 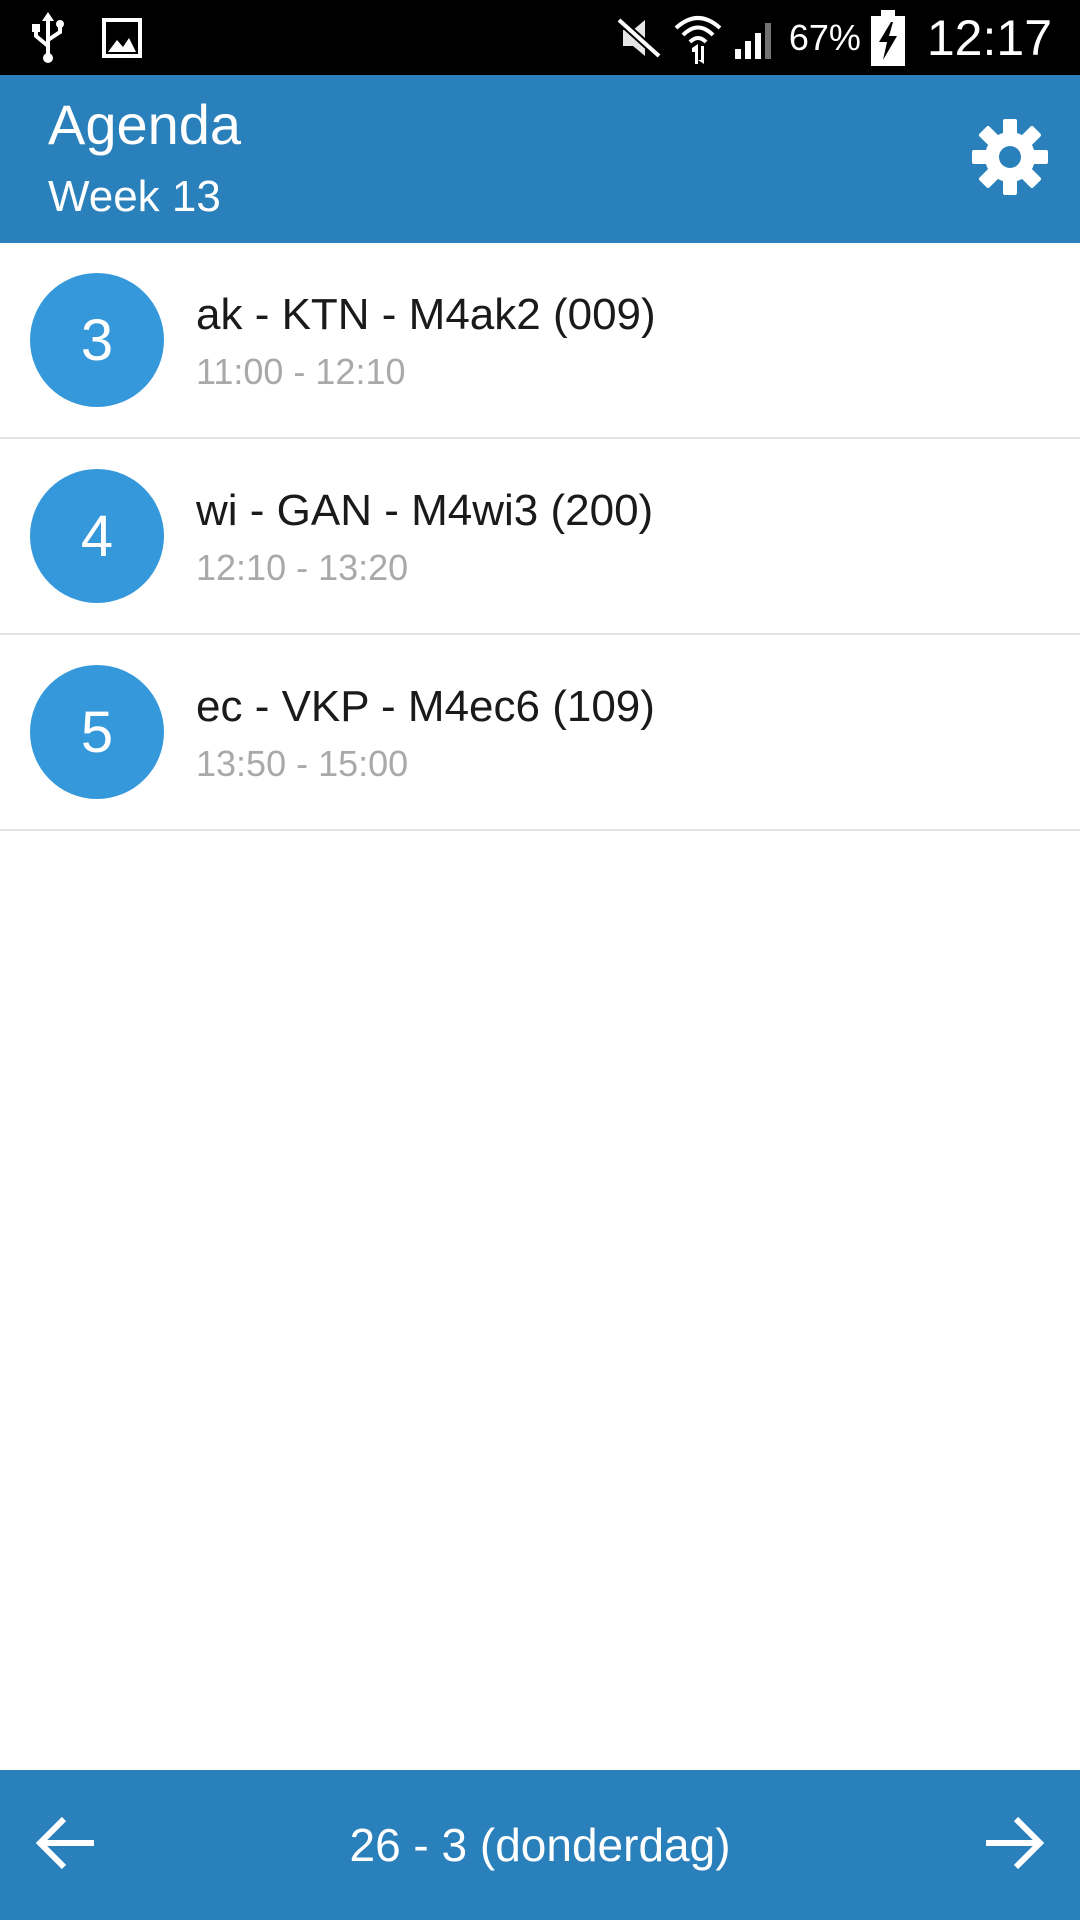 I want to click on lesson-title: ak - KTN - M4ak2 (009), so click(x=426, y=314).